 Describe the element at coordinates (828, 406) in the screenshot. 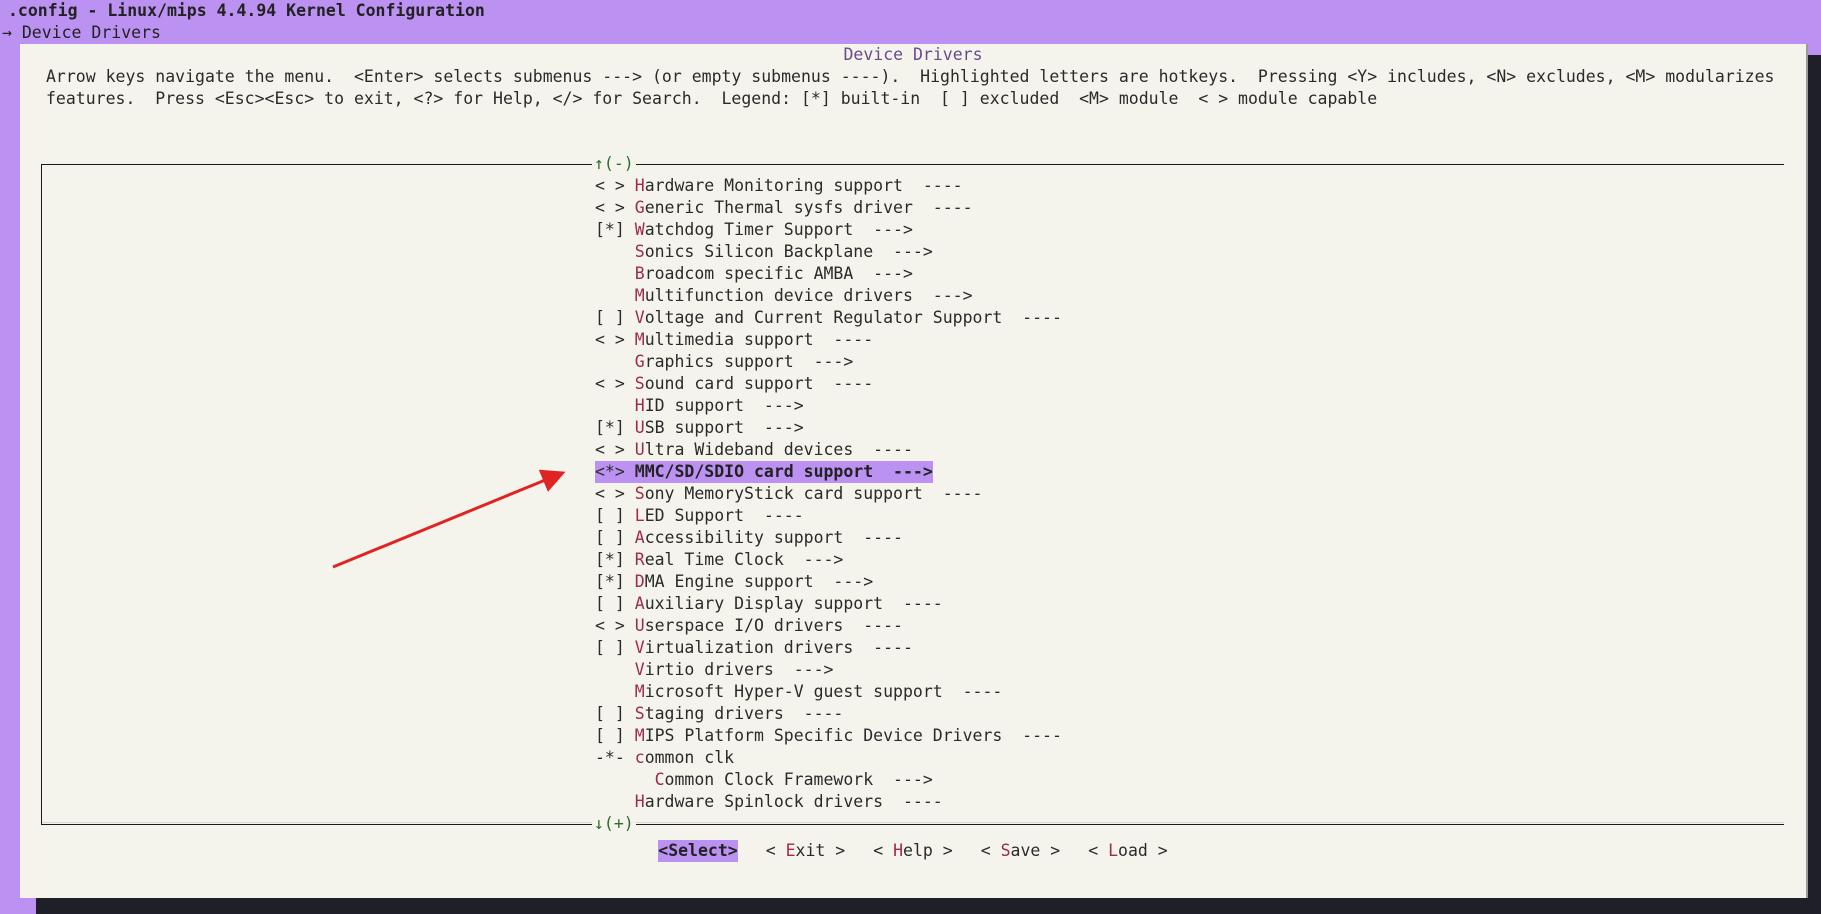

I see `menu-item: HID support --->` at that location.